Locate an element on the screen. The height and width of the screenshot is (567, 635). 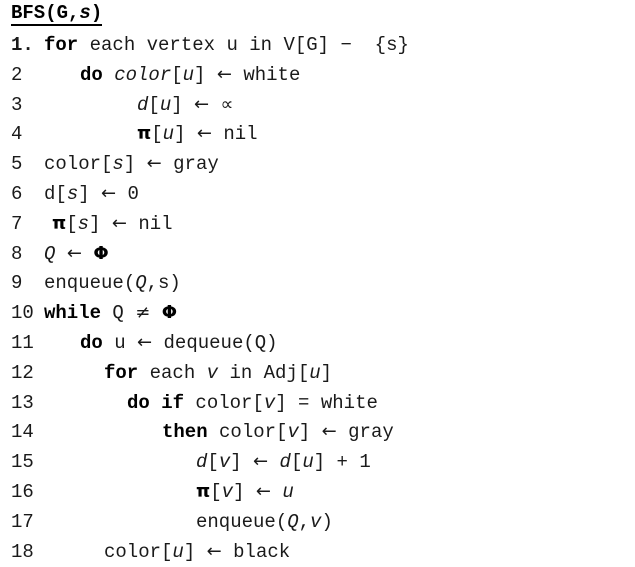
line-number: 13 is located at coordinates (22, 402).